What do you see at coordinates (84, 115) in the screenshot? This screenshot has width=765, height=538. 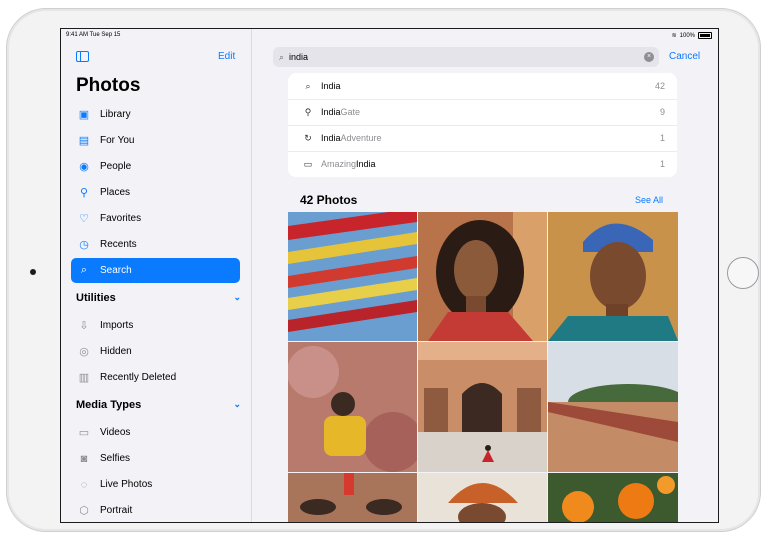 I see `library-icon: ▣` at bounding box center [84, 115].